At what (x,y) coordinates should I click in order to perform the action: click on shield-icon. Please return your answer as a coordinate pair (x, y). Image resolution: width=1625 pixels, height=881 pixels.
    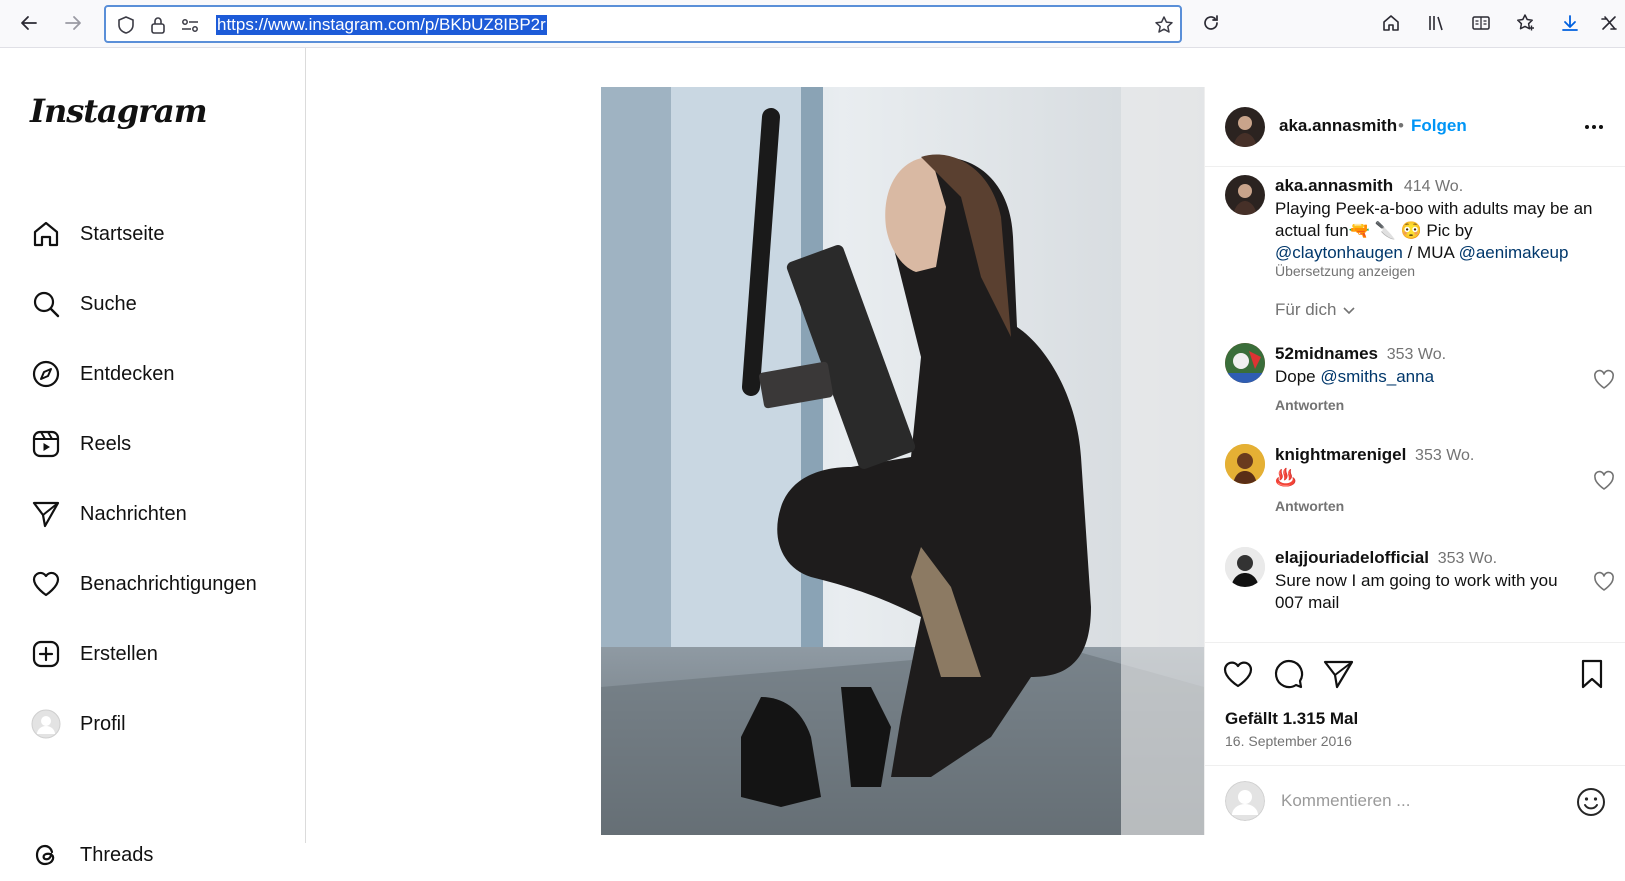
    Looking at the image, I should click on (126, 25).